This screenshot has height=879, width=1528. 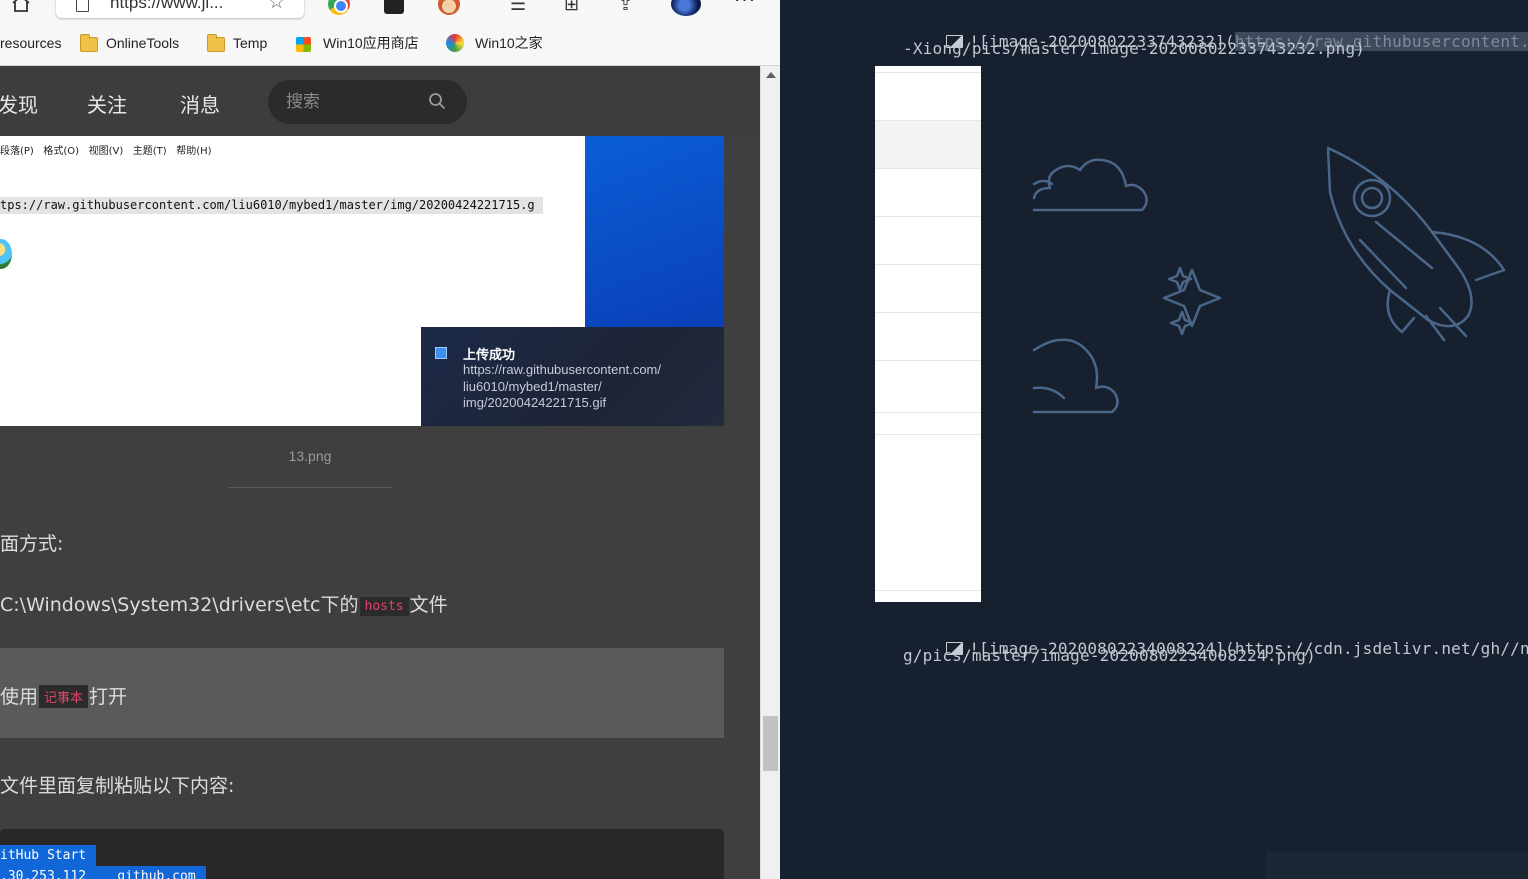 I want to click on embedded-desktop-background, so click(x=654, y=231).